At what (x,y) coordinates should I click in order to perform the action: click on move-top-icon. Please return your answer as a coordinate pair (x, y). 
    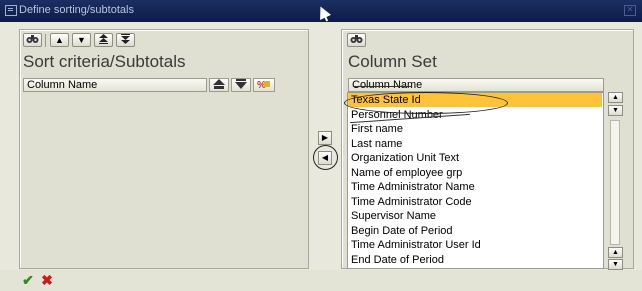
    Looking at the image, I should click on (103, 39).